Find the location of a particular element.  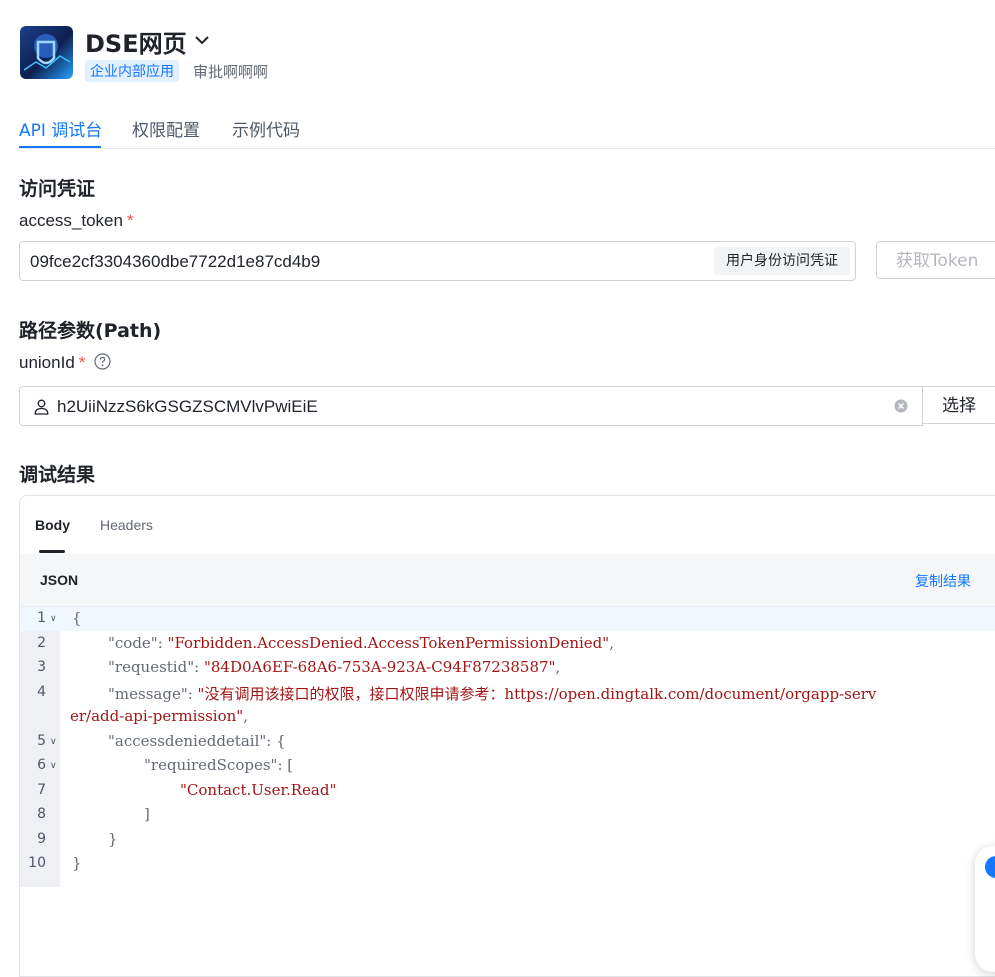

access-token-label: access_token * is located at coordinates (76, 221).